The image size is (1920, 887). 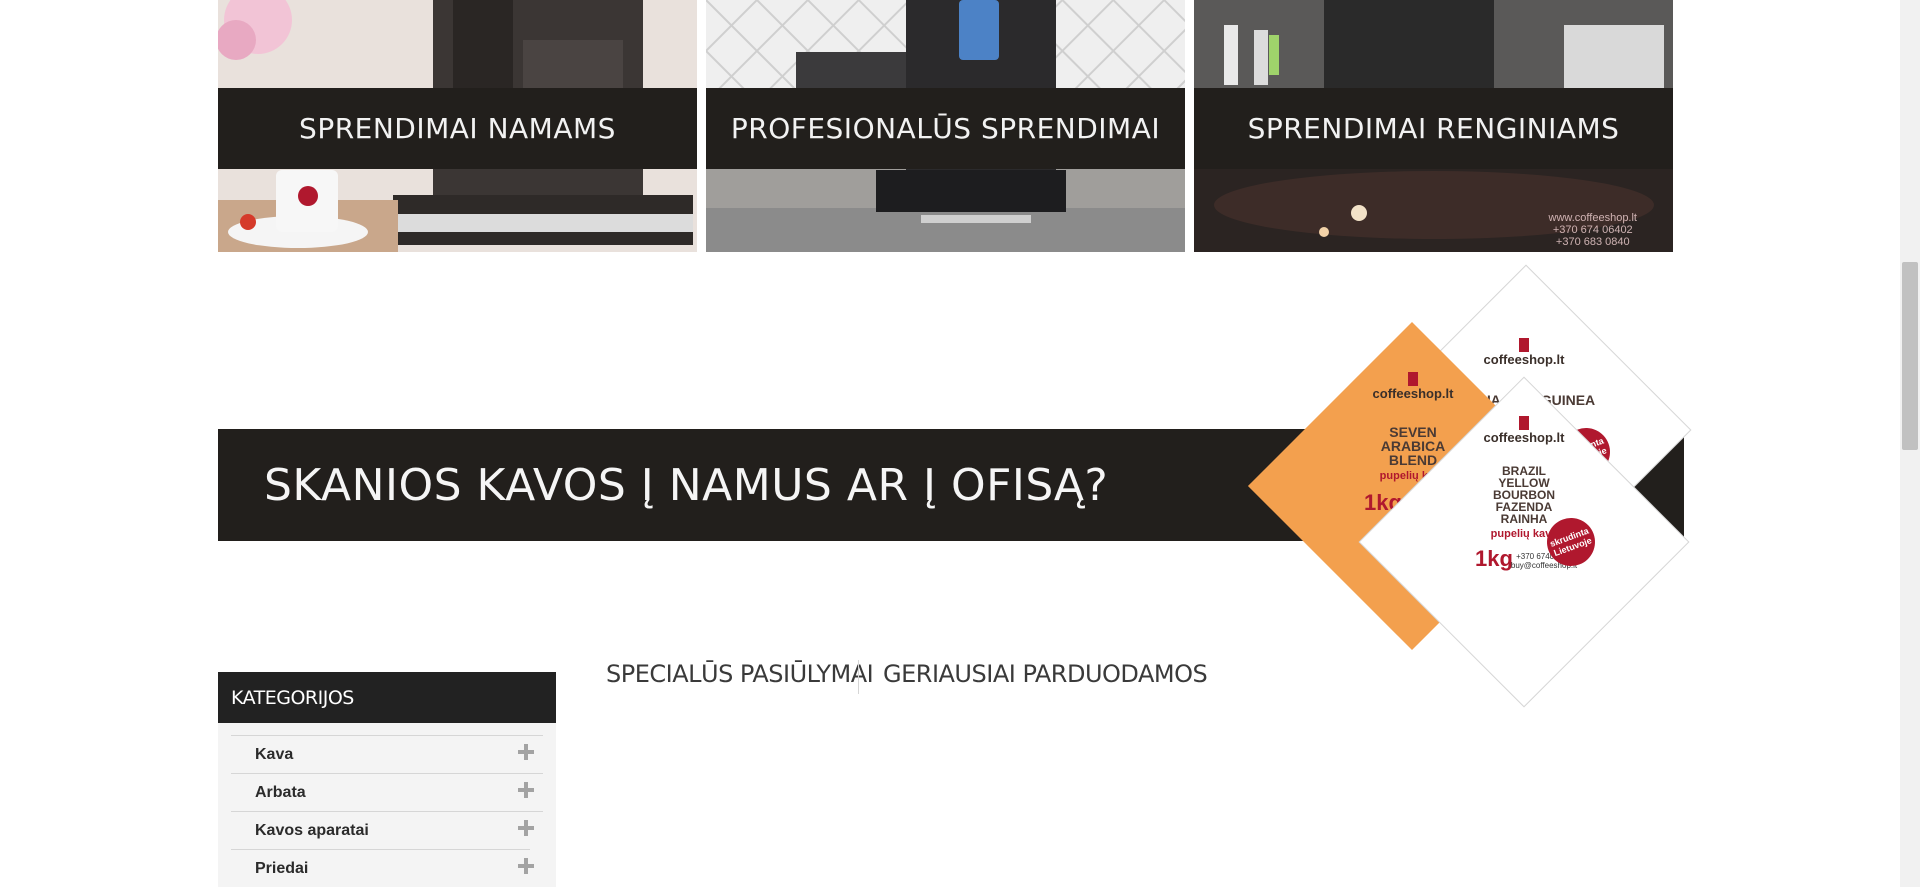 I want to click on category-item-kavos-aparatai: Kavos aparatai, so click(x=387, y=830).